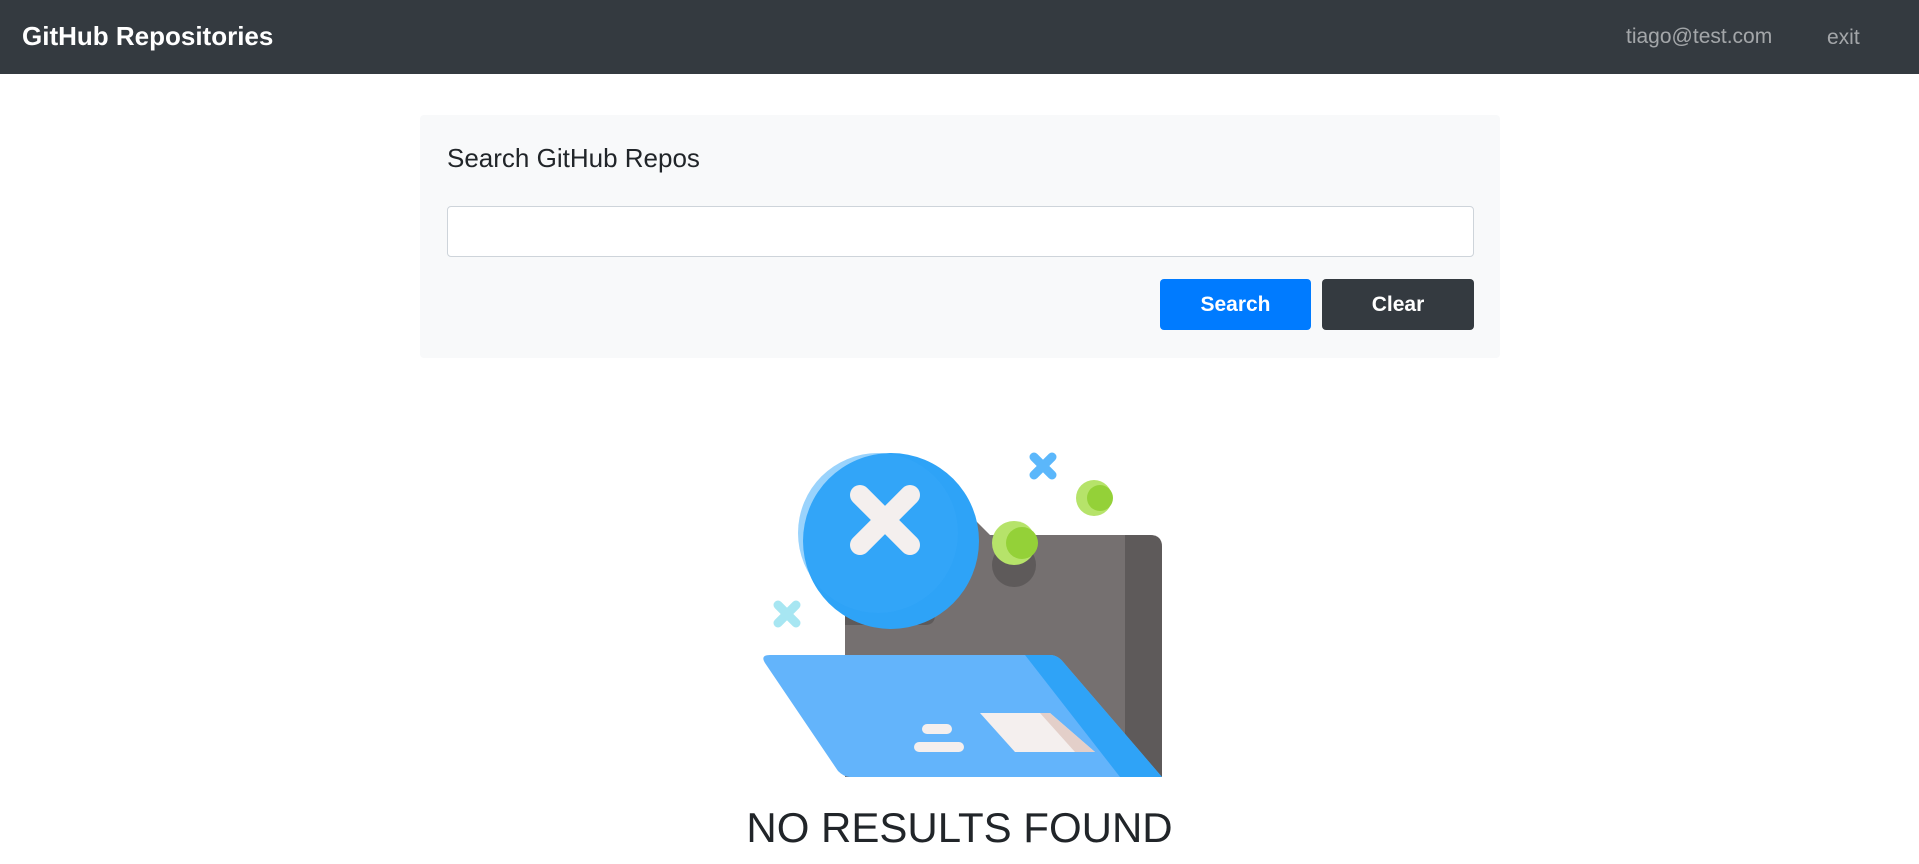 This screenshot has width=1919, height=864. Describe the element at coordinates (1843, 38) in the screenshot. I see `exit-link: exit` at that location.